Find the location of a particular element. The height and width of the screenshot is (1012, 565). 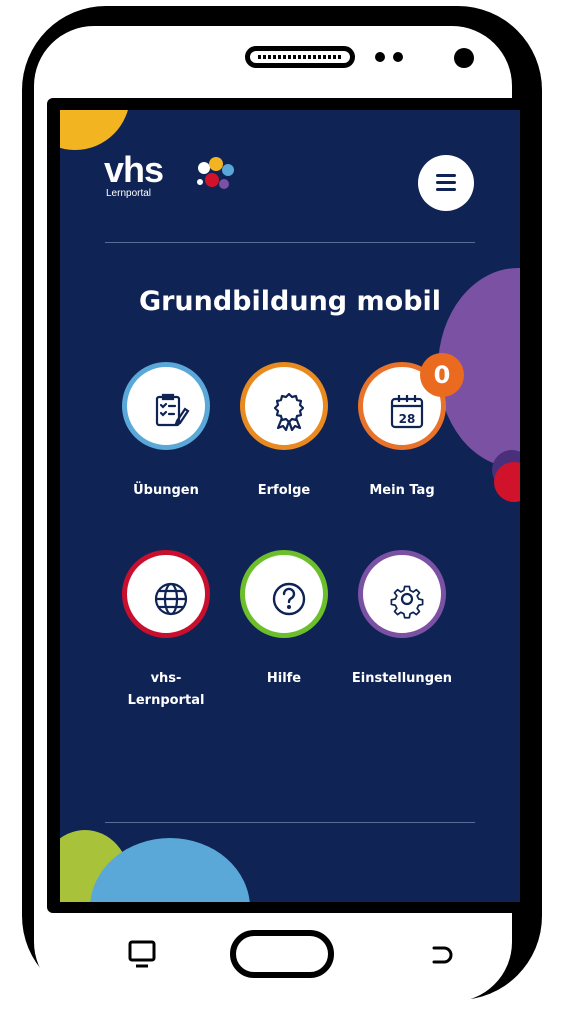

front-camera is located at coordinates (464, 58).